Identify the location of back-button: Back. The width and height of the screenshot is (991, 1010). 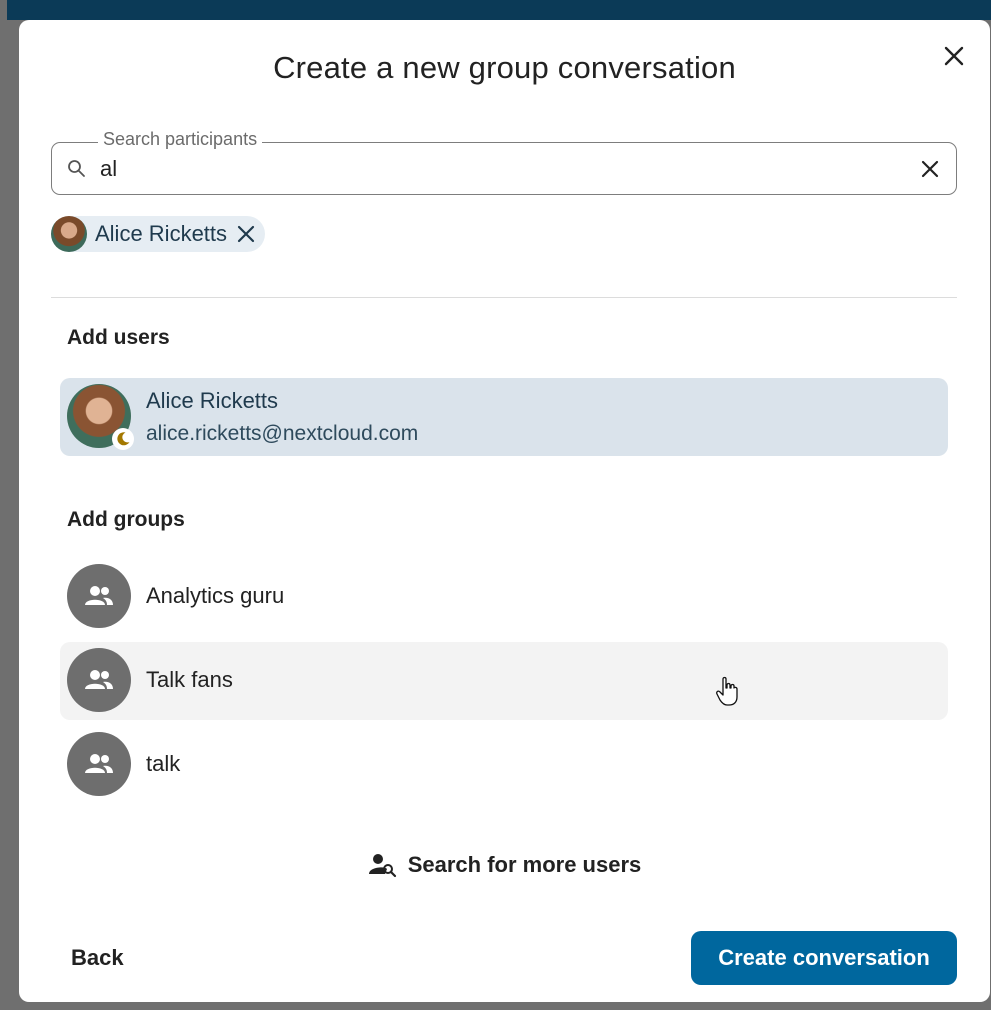
(97, 958).